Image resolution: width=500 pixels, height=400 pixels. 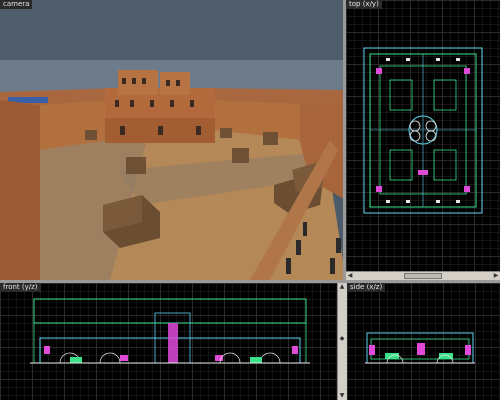 I want to click on front-viewport-vertical-scrollbar: ▲ ◆ ▼, so click(x=341, y=341).